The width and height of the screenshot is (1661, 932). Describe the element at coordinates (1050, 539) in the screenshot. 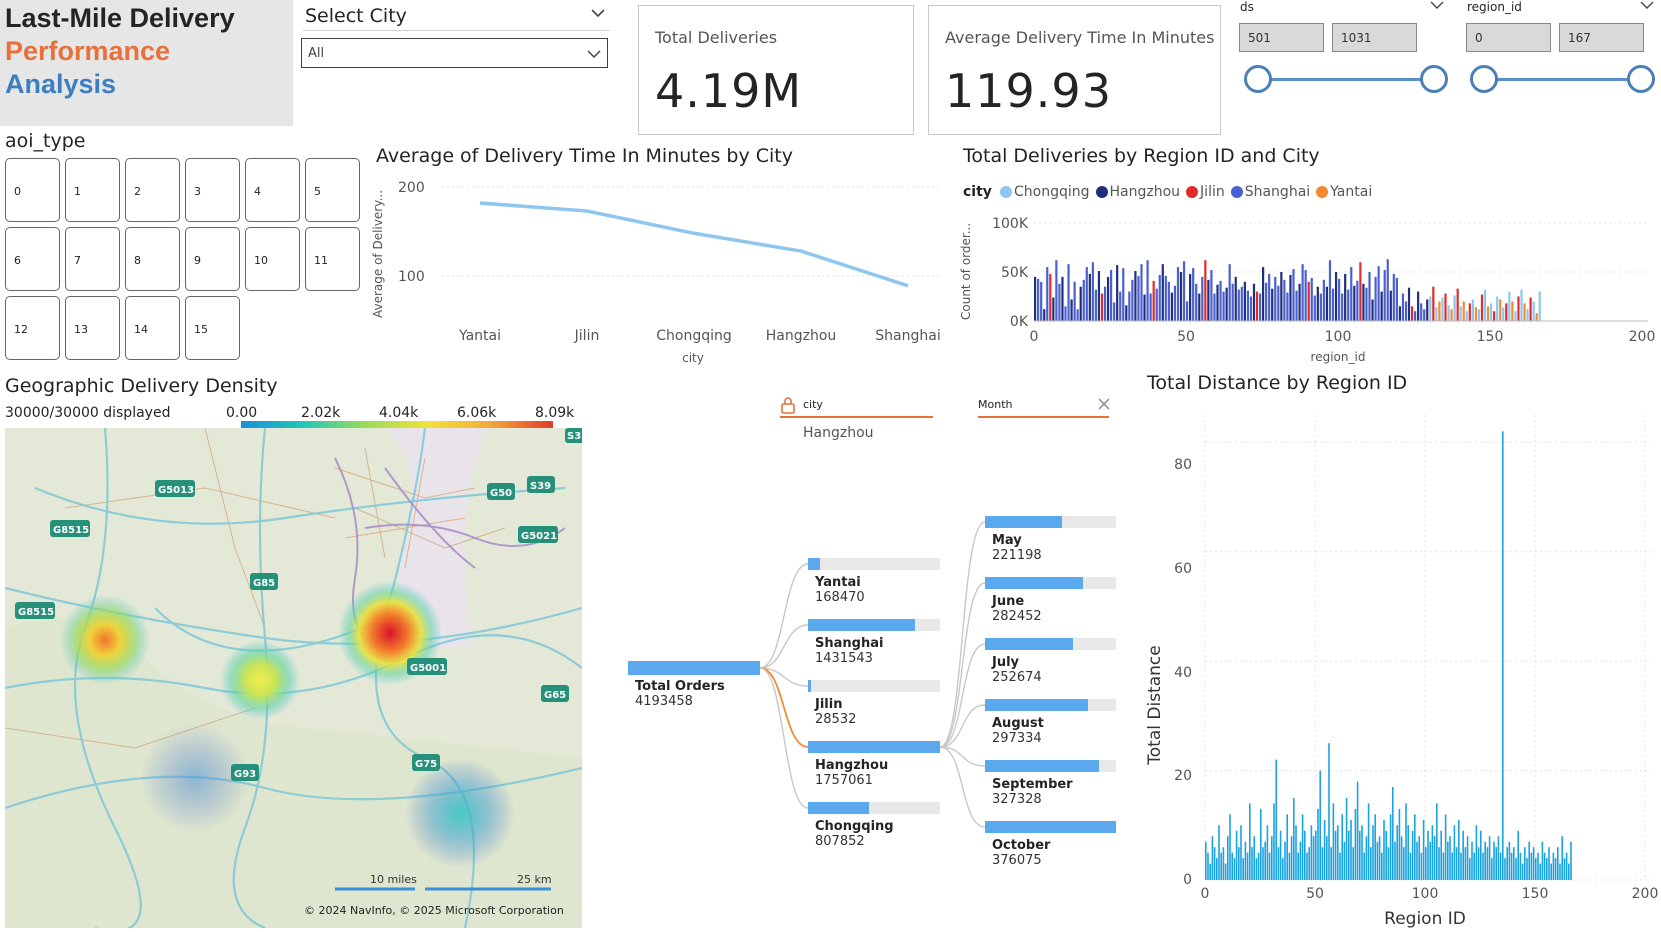

I see `decomp-month-node: May 221198` at that location.